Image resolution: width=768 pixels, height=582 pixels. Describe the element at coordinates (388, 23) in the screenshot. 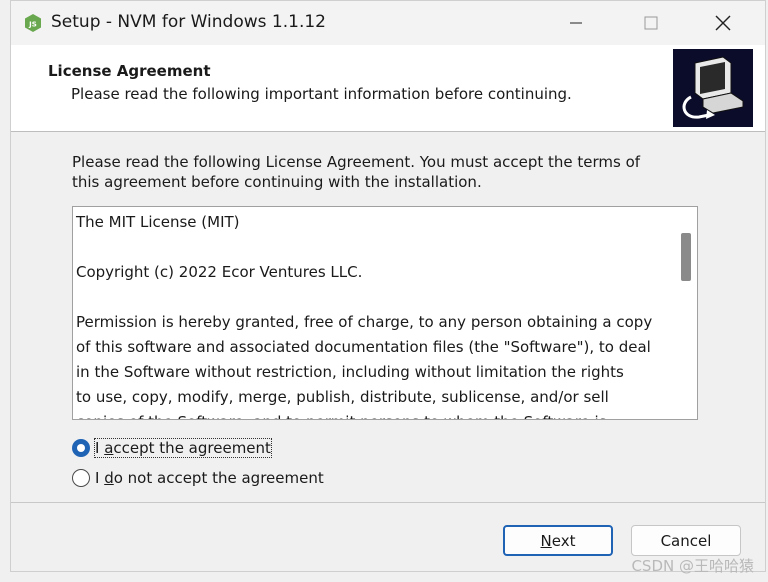

I see `title-bar: JS Setup - NVM for Windows 1.1.12` at that location.